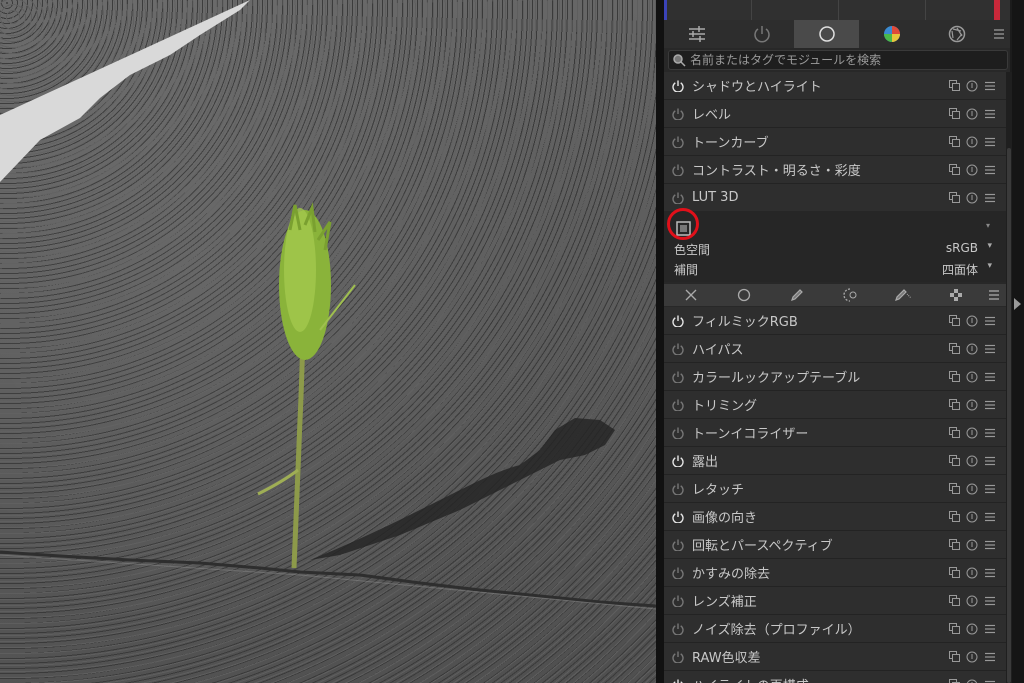 The height and width of the screenshot is (683, 1024). Describe the element at coordinates (826, 34) in the screenshot. I see `tab-base-group` at that location.